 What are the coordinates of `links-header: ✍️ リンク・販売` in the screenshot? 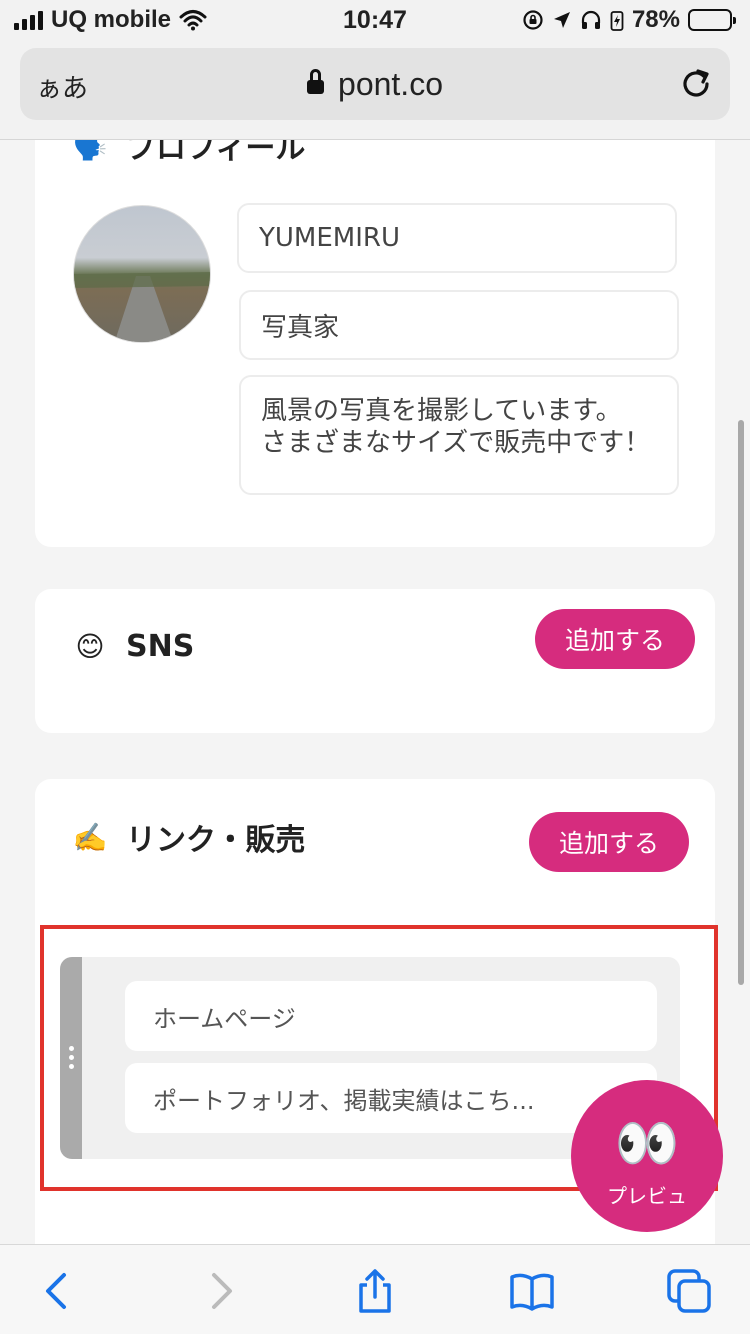 It's located at (188, 837).